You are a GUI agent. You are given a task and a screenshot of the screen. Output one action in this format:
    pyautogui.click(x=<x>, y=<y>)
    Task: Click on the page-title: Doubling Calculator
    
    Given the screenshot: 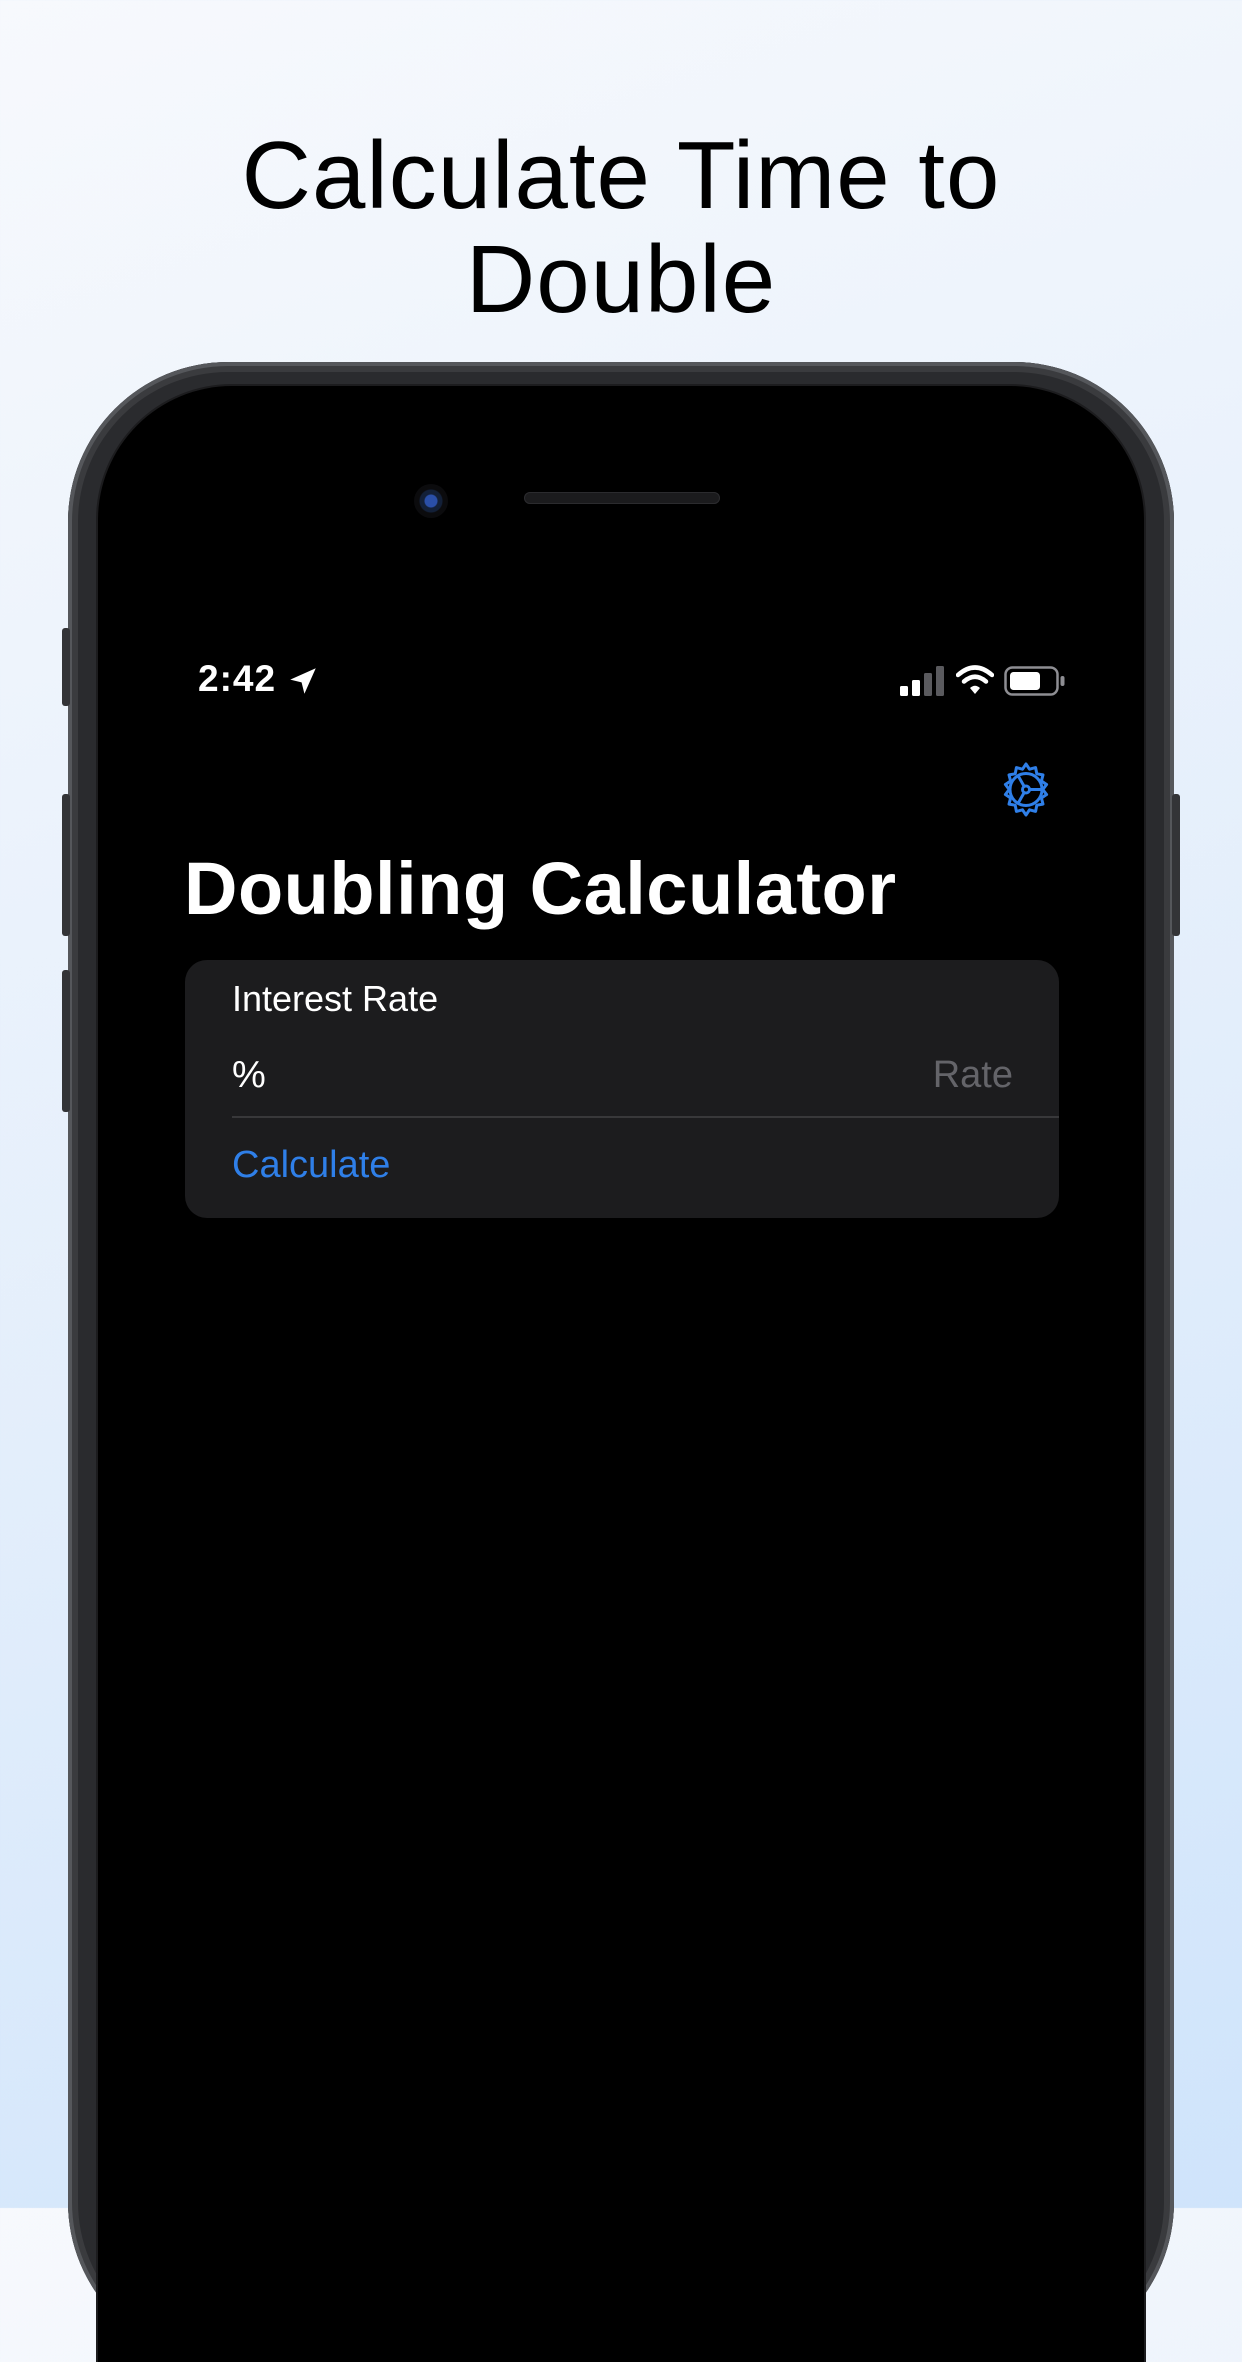 What is the action you would take?
    pyautogui.click(x=540, y=888)
    